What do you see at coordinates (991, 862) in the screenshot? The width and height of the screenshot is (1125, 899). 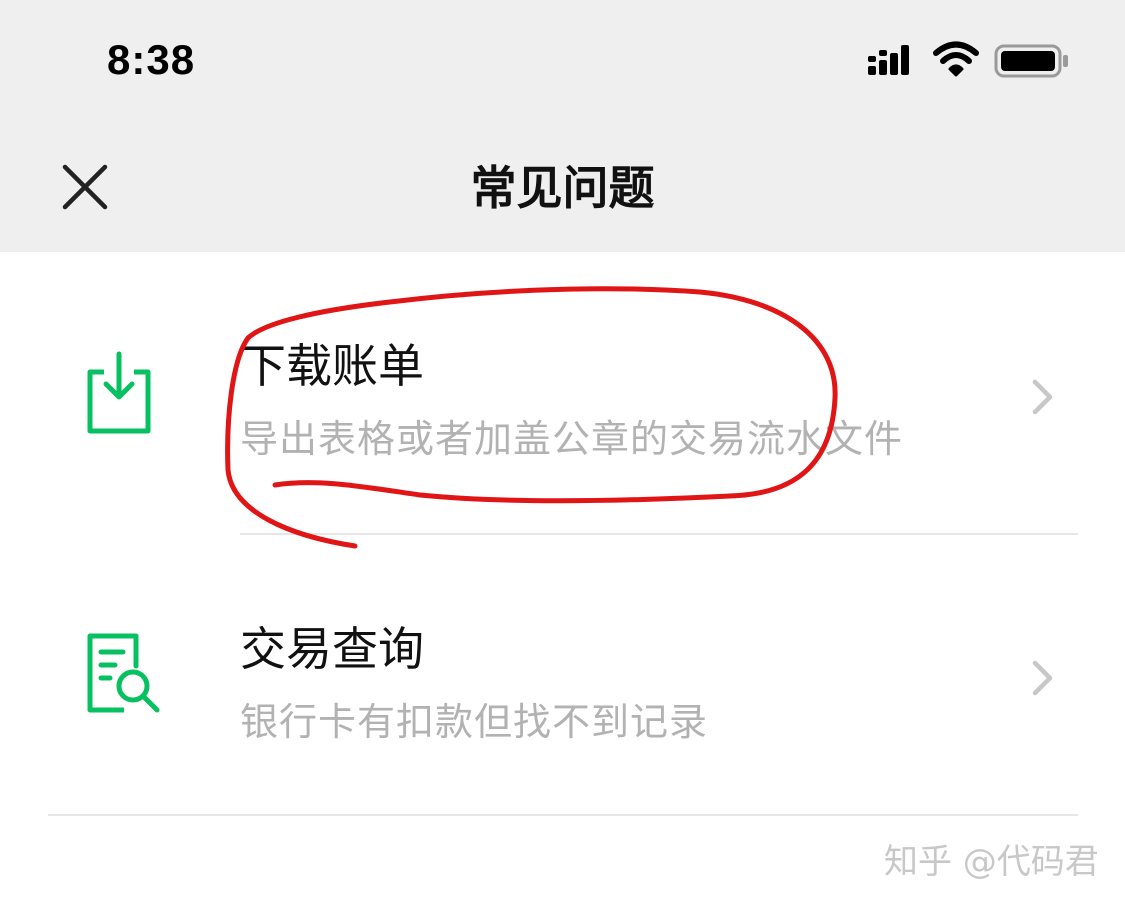 I see `watermark: 知乎 @代码君` at bounding box center [991, 862].